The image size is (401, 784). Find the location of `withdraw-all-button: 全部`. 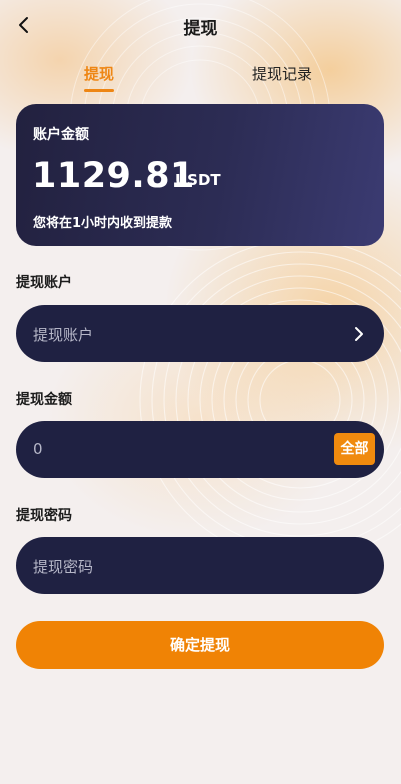

withdraw-all-button: 全部 is located at coordinates (354, 449).